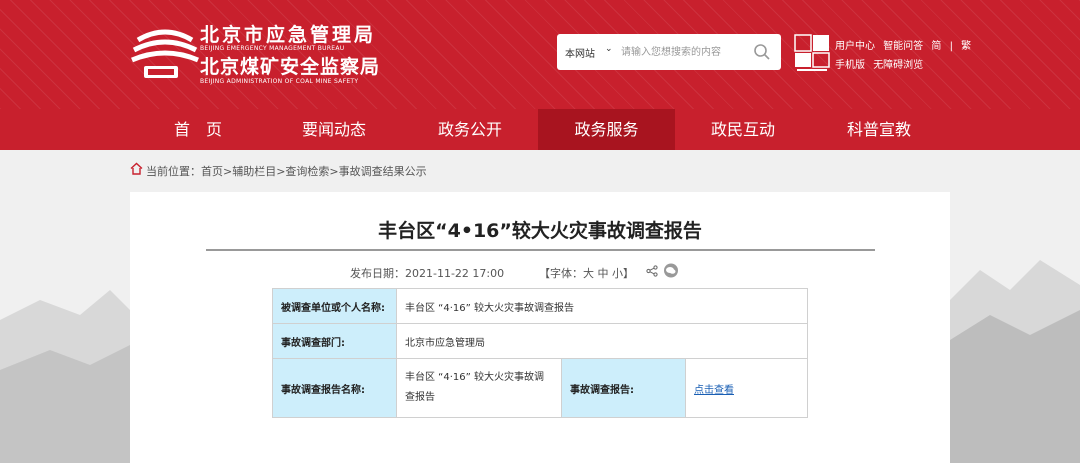  What do you see at coordinates (272, 48) in the screenshot?
I see `logo-title-en: BEIJING EMERGENCY MANAGEMENT BUREAU` at bounding box center [272, 48].